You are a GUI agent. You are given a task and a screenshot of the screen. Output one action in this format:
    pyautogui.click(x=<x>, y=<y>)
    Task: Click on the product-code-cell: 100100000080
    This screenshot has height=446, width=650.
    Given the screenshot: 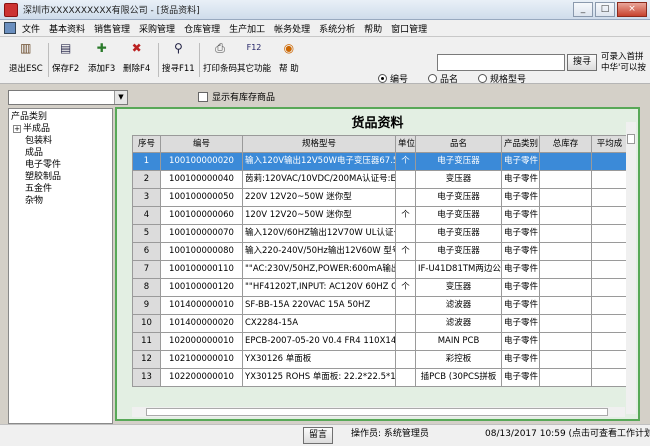 What is the action you would take?
    pyautogui.click(x=202, y=252)
    